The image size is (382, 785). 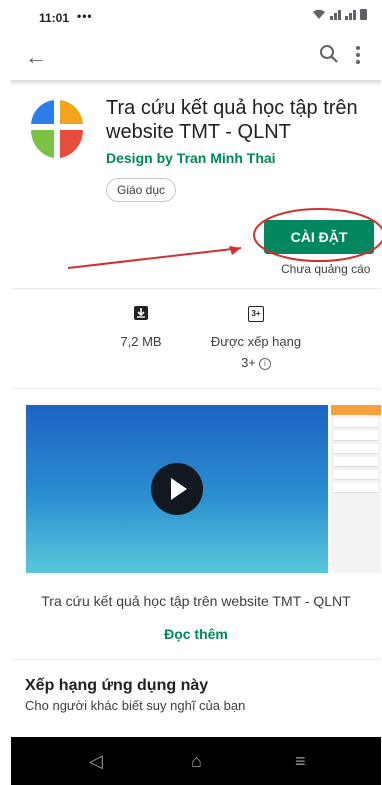 I want to click on rating-value: 3+, so click(x=248, y=362).